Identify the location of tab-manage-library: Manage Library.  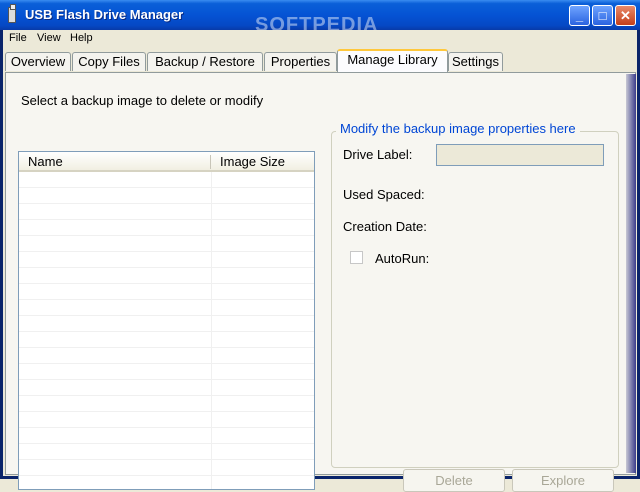
(392, 60).